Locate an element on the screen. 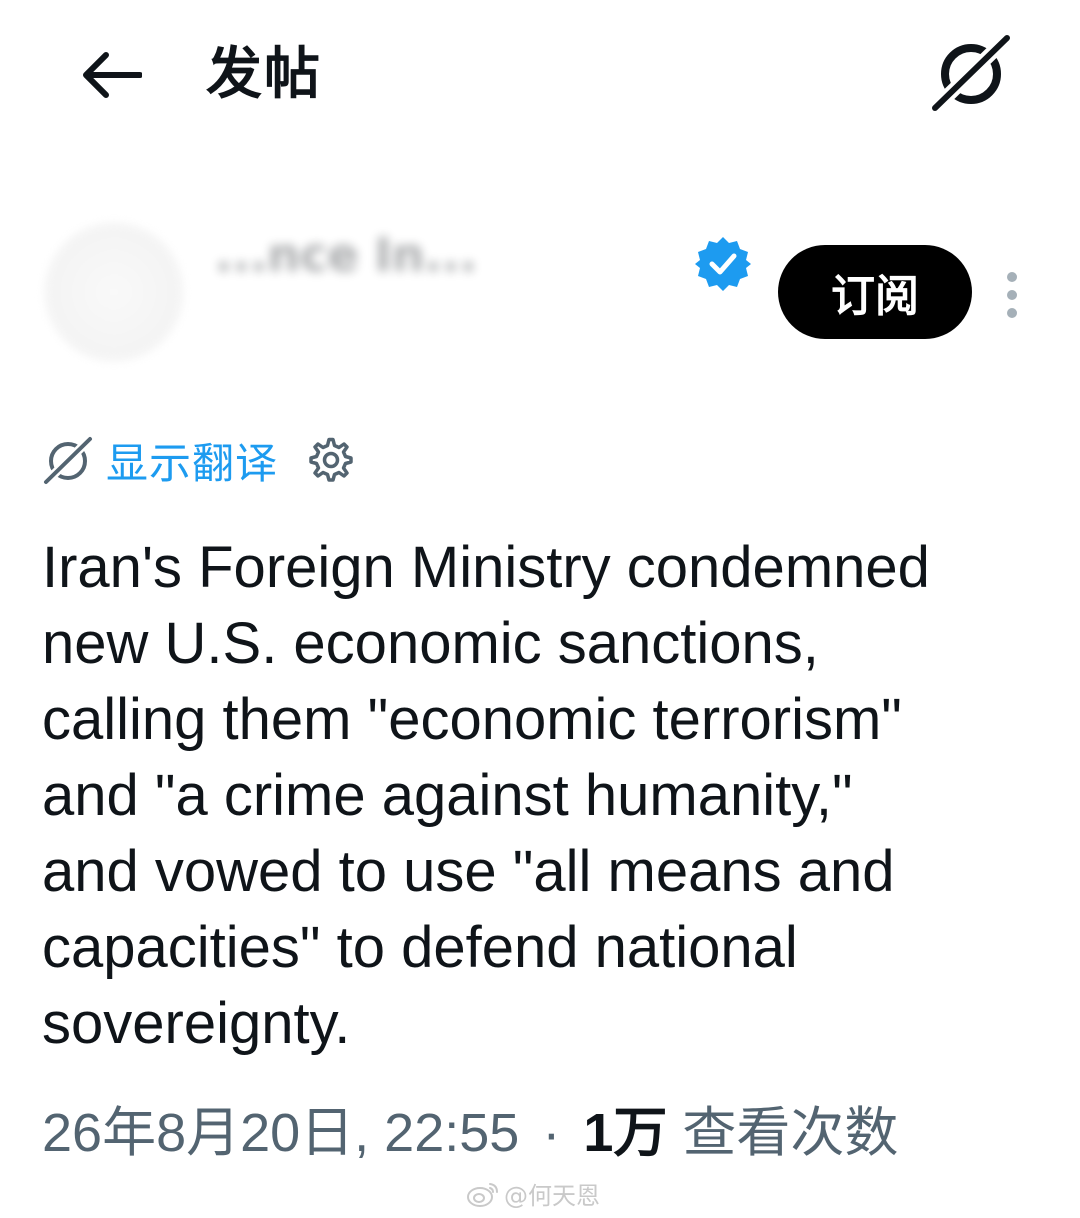 The image size is (1080, 1218). watermark-text: @何天恩 is located at coordinates (552, 1196).